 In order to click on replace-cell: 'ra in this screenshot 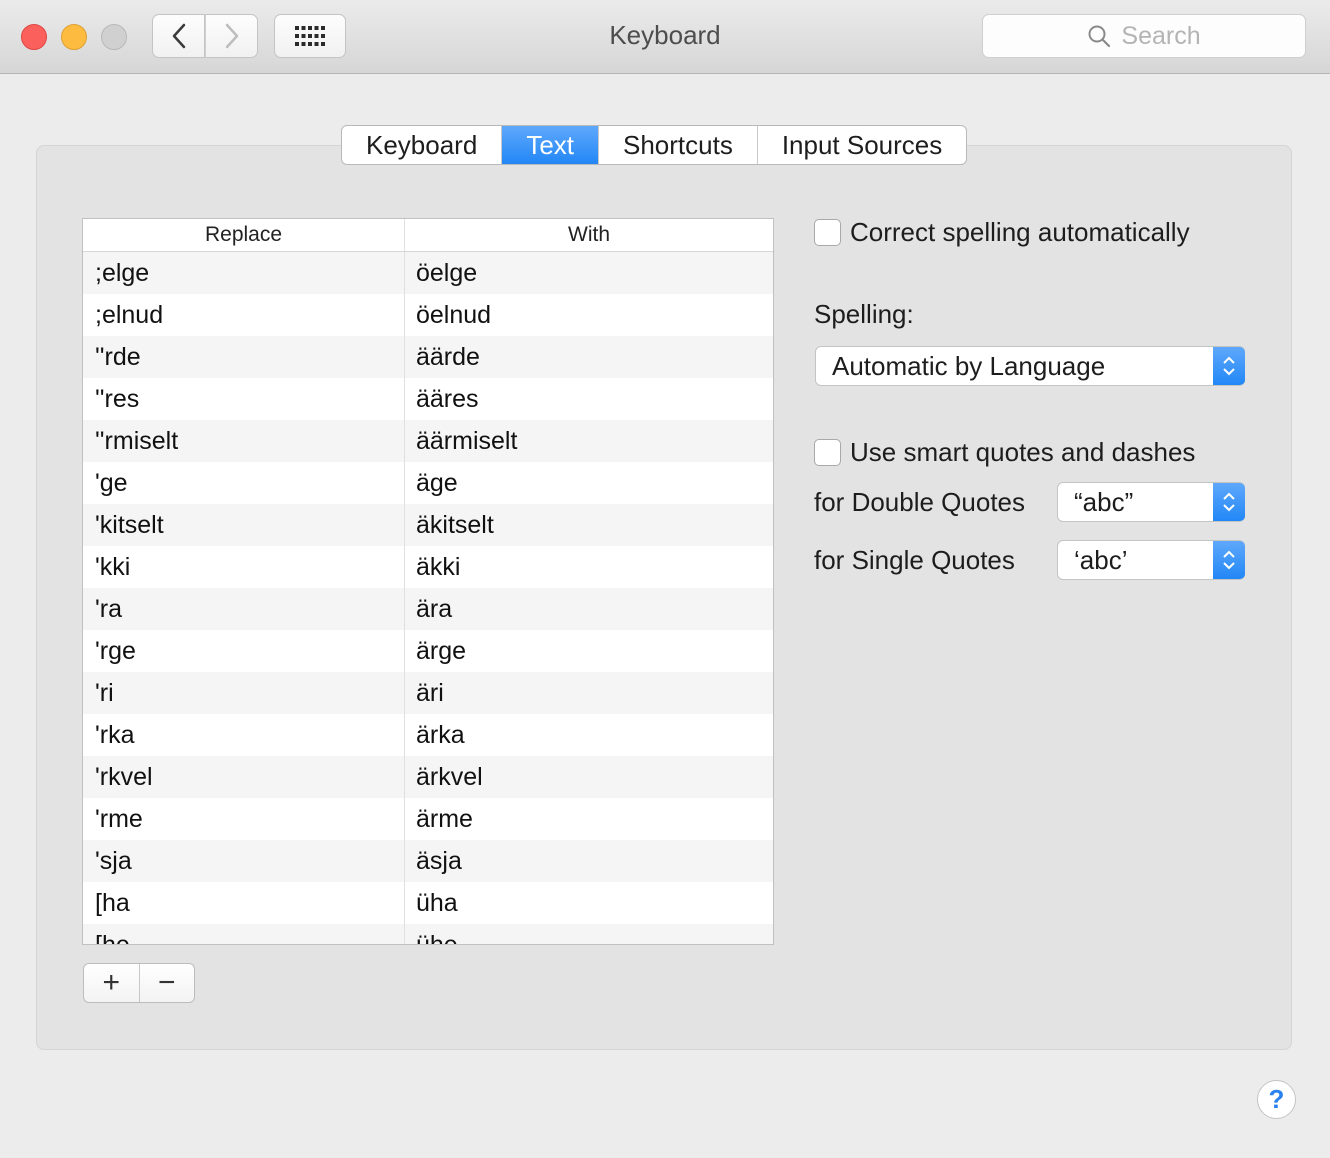, I will do `click(244, 609)`.